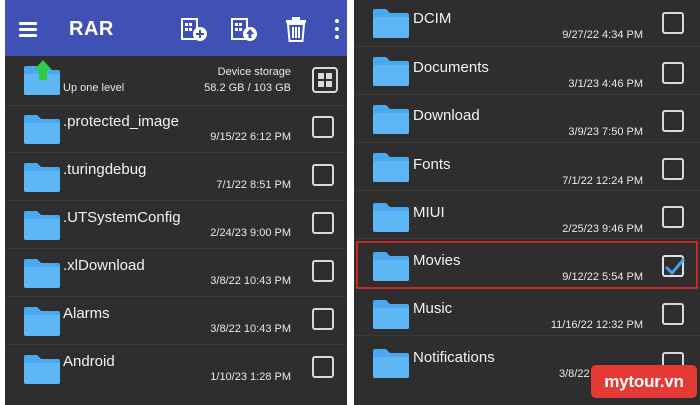  I want to click on watermark-logo: mytour.vn, so click(644, 381).